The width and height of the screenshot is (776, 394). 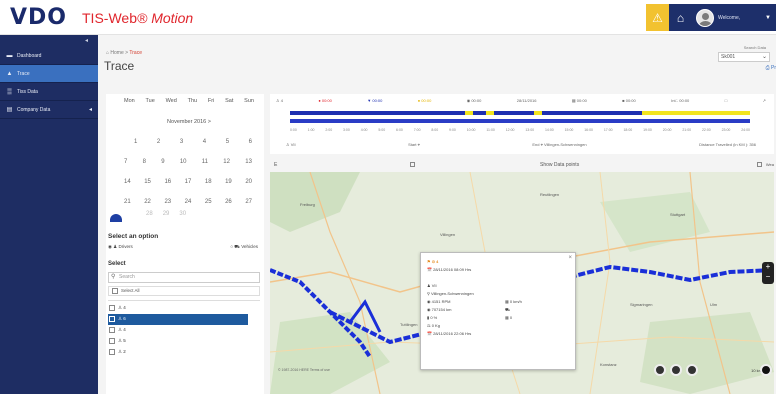 What do you see at coordinates (511, 317) in the screenshot?
I see `popup-mid-value: 0` at bounding box center [511, 317].